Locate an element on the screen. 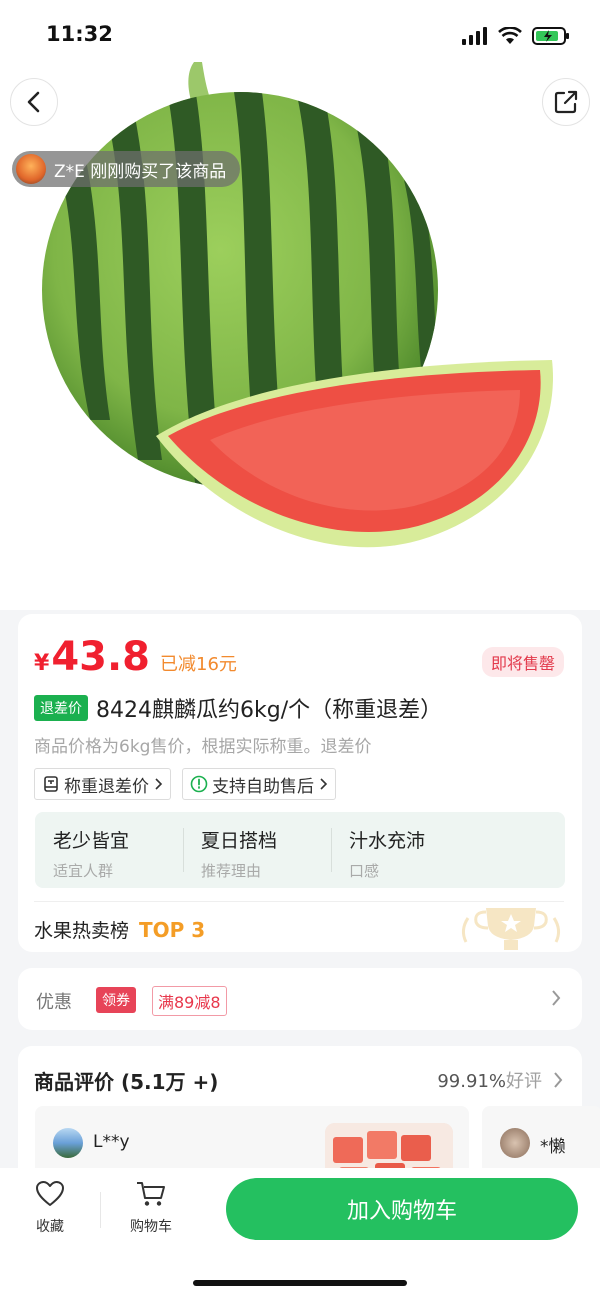 The height and width of the screenshot is (1299, 600). chip-weight-refund: 称重退差价 is located at coordinates (102, 784).